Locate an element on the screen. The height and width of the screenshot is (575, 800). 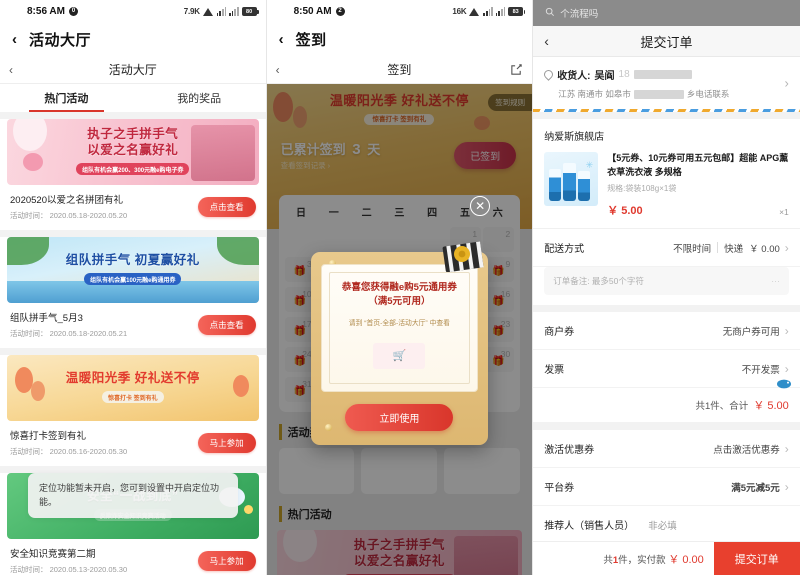
address-suffix: 乡电话联系 is located at coordinates (708, 94).